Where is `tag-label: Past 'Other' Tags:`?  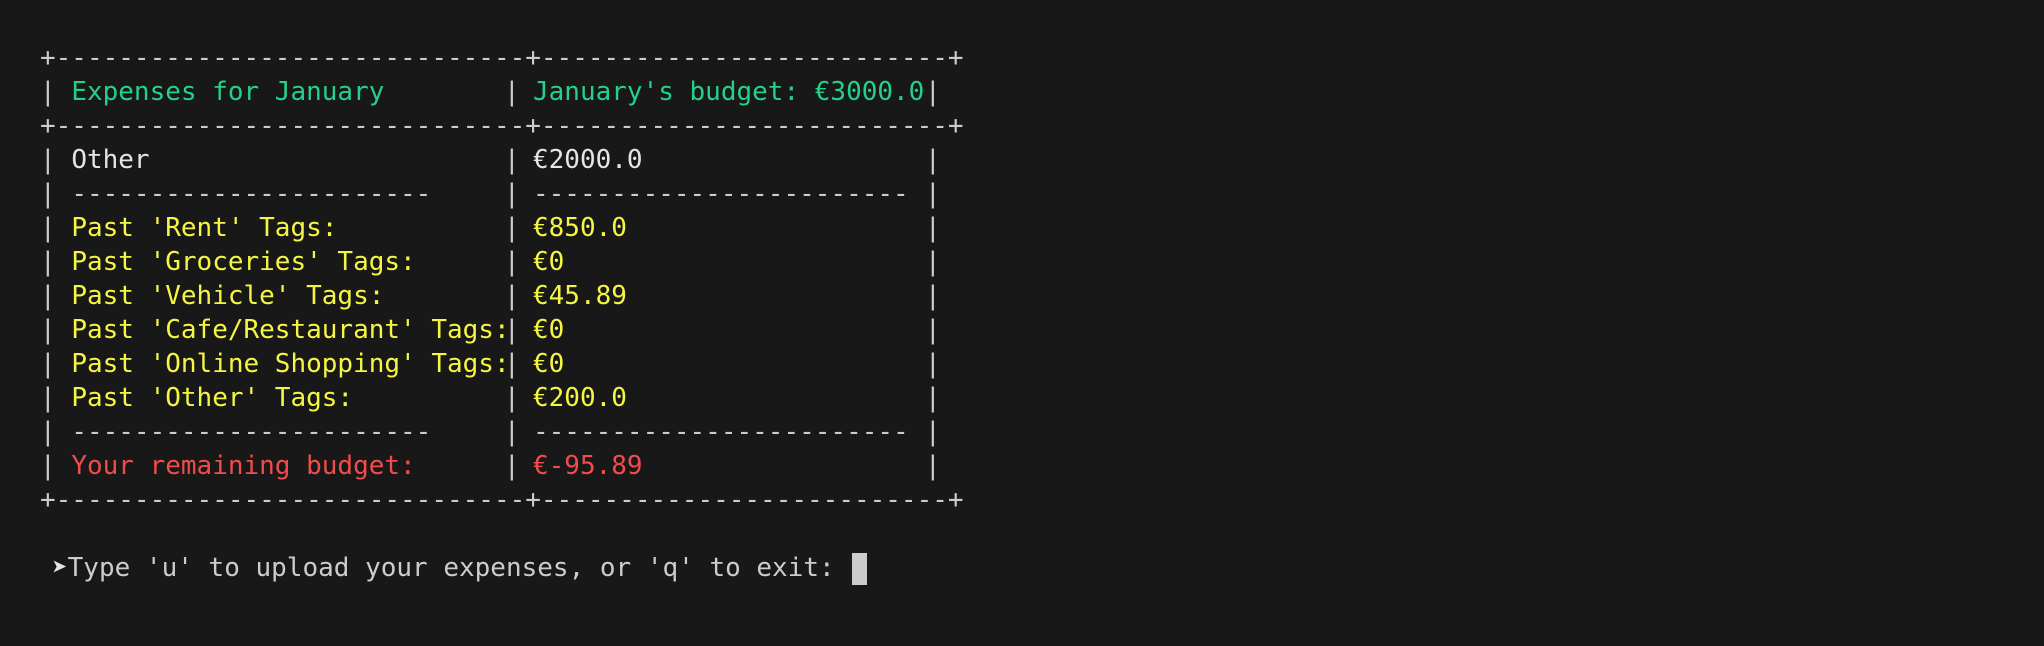 tag-label: Past 'Other' Tags: is located at coordinates (212, 398).